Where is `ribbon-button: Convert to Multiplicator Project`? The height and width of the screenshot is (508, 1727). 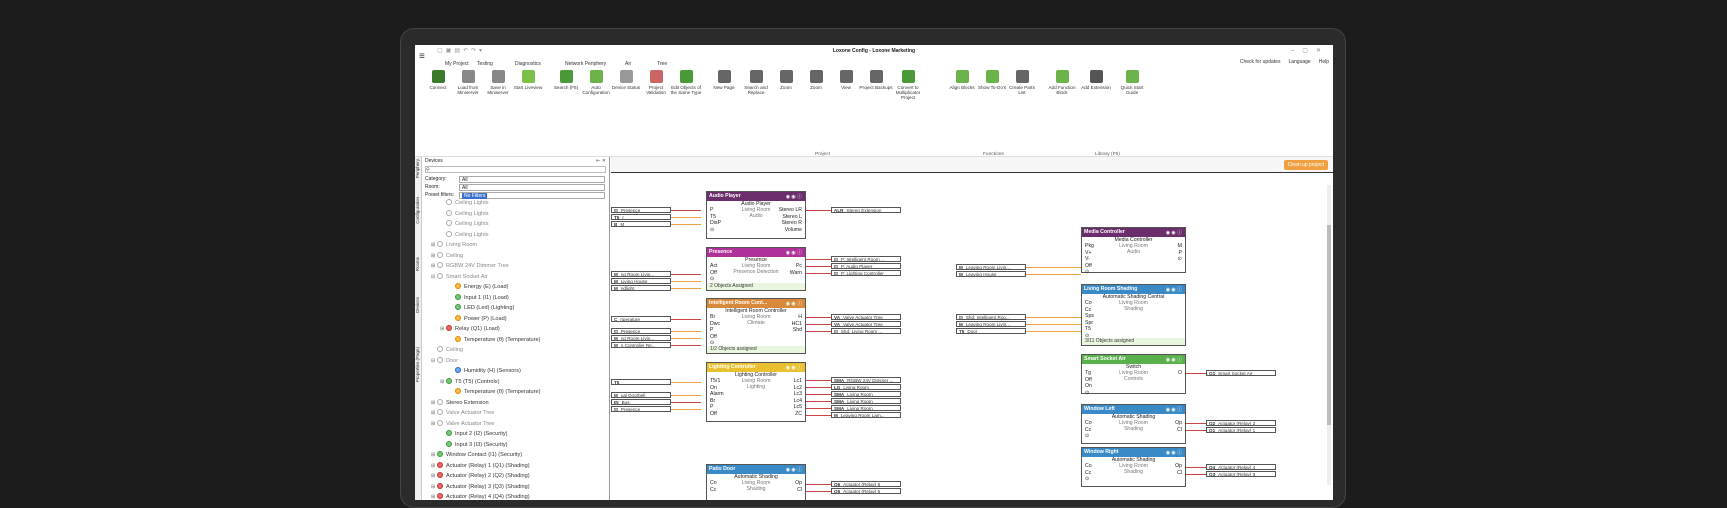 ribbon-button: Convert to Multiplicator Project is located at coordinates (908, 85).